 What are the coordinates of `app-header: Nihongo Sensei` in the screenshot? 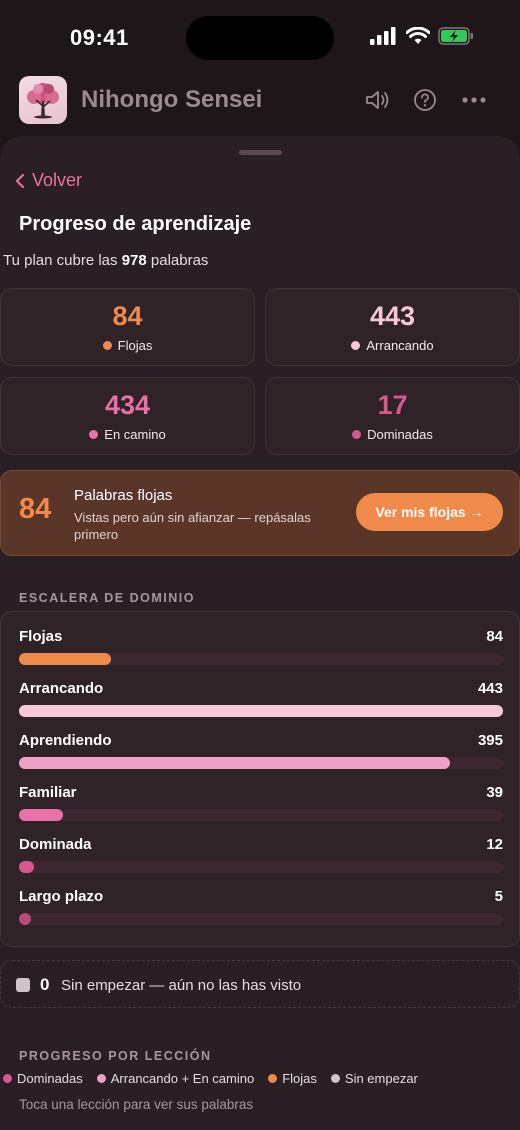 It's located at (260, 101).